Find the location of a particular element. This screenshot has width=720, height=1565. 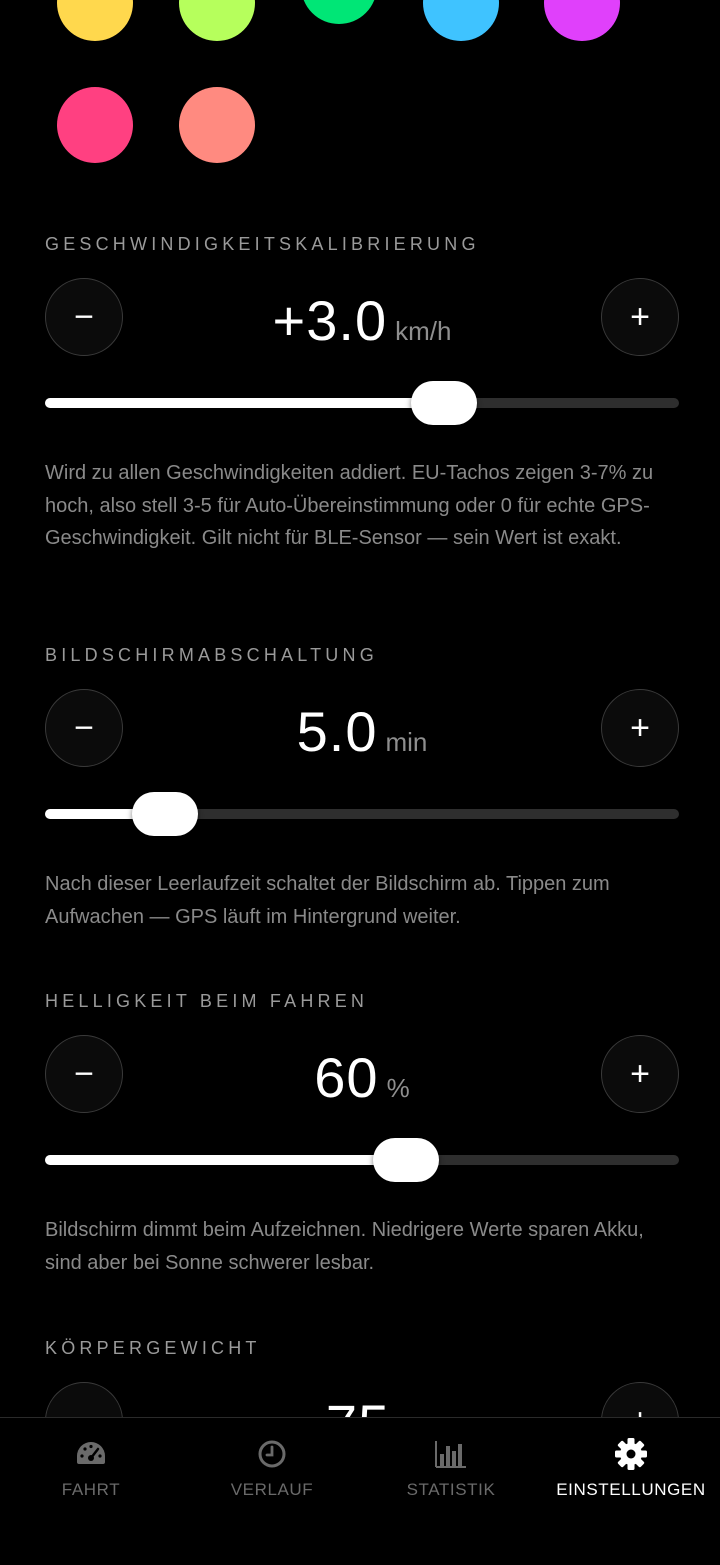

tab-label: FAHRT is located at coordinates (91, 1489).